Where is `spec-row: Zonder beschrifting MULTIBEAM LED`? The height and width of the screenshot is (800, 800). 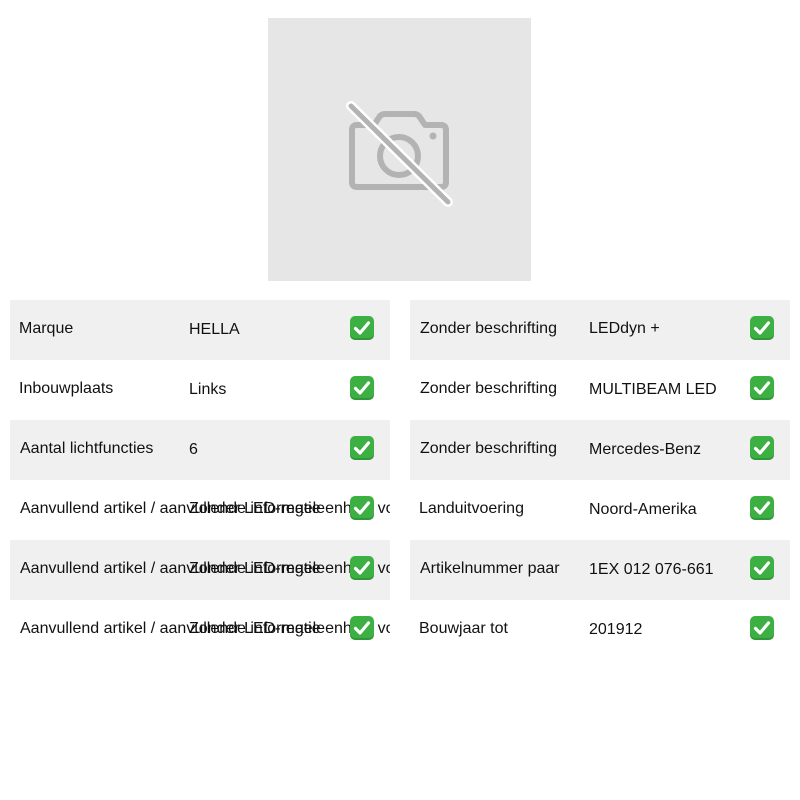 spec-row: Zonder beschrifting MULTIBEAM LED is located at coordinates (600, 390).